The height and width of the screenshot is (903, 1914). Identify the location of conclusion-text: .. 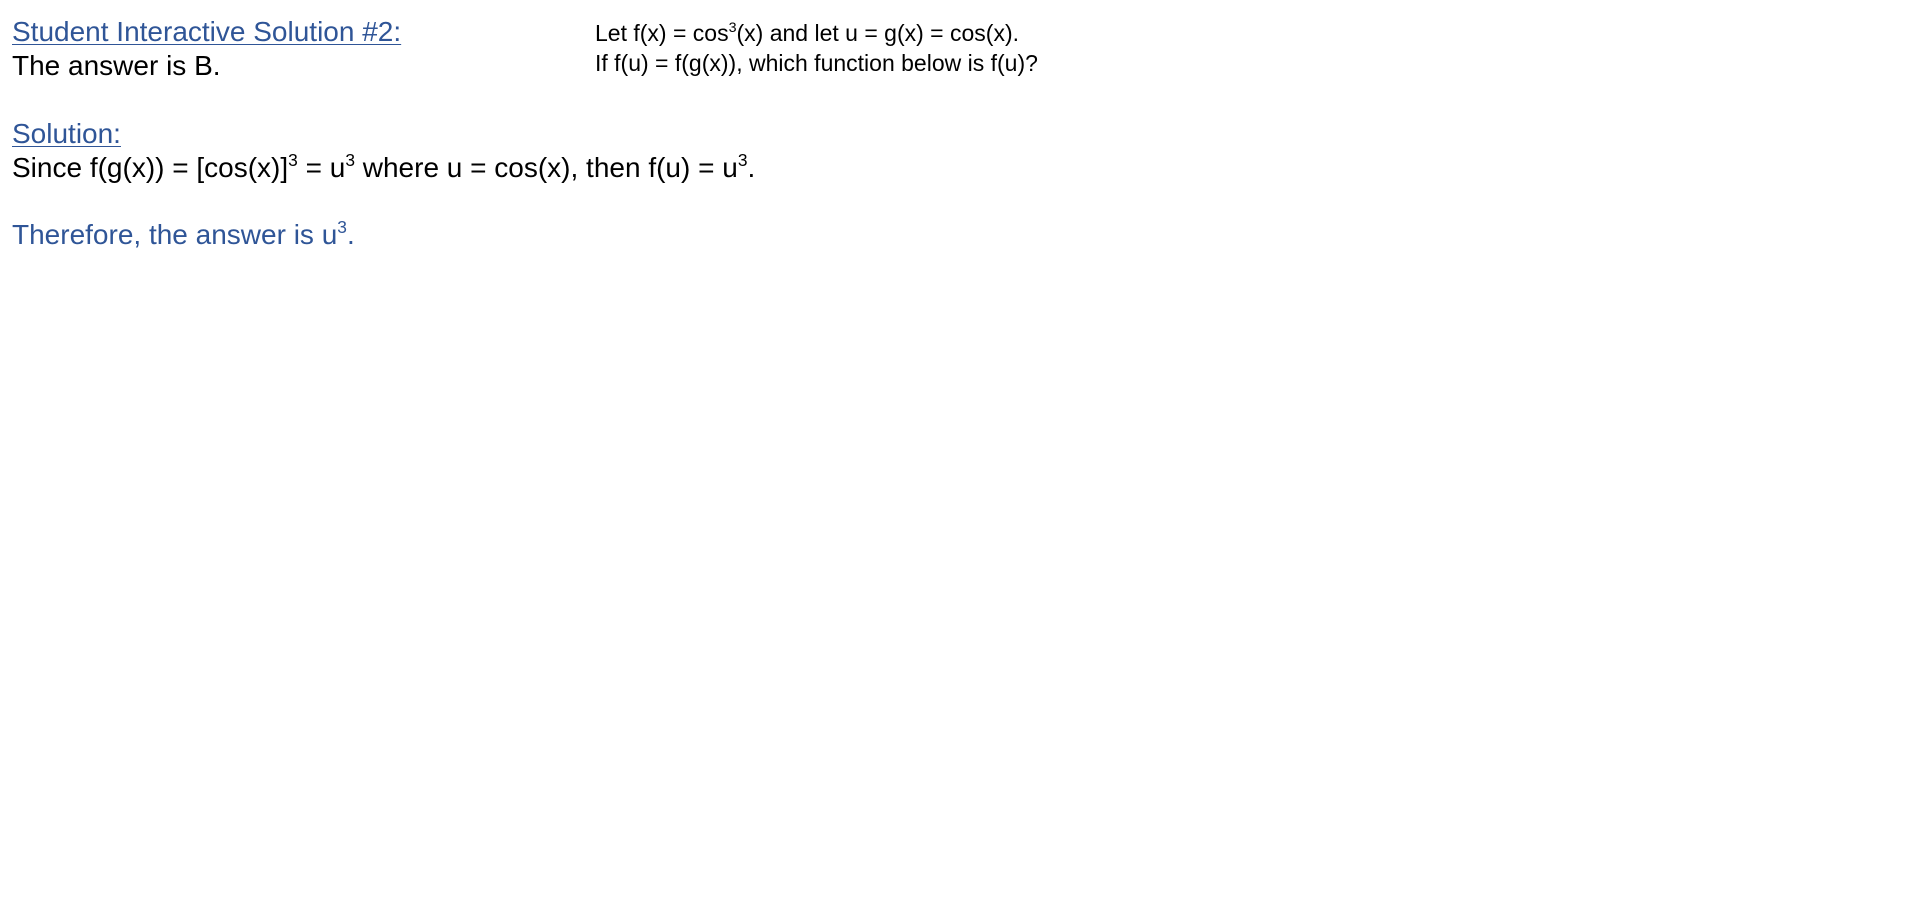
(350, 234).